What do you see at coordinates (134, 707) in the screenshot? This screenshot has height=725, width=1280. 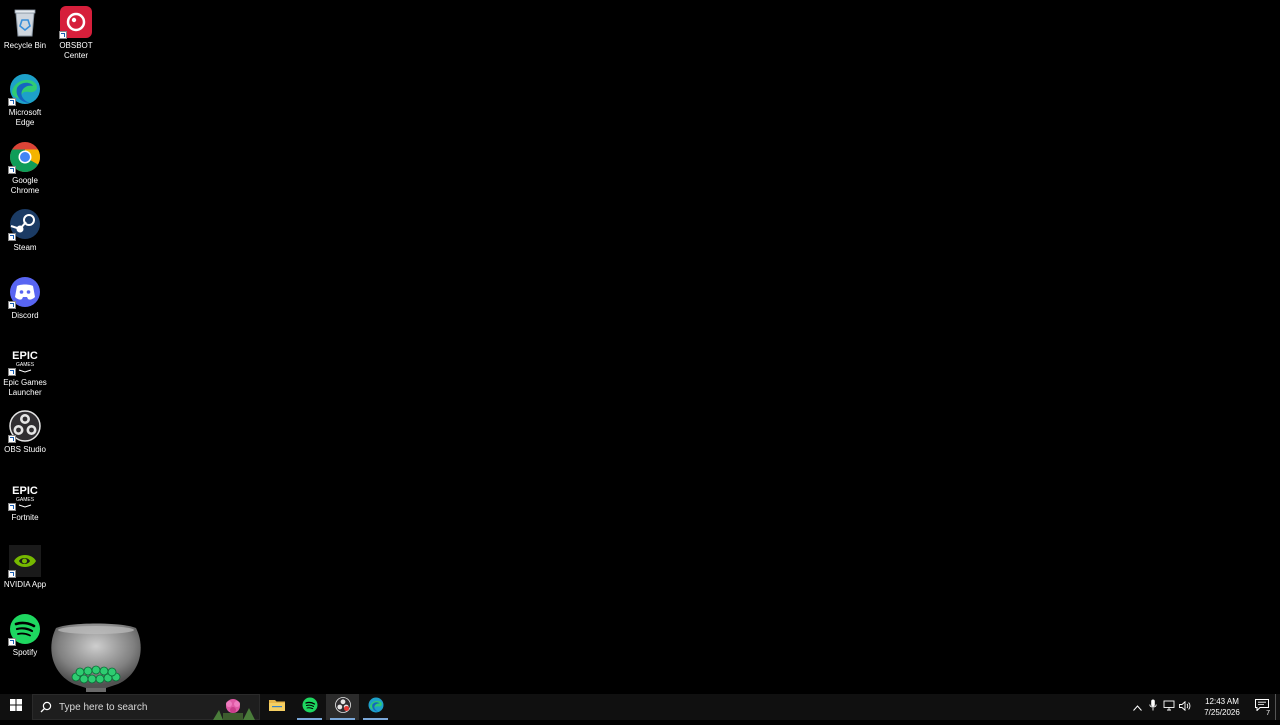 I see `search-input` at bounding box center [134, 707].